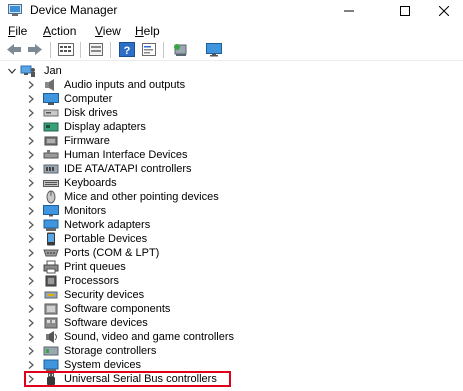  Describe the element at coordinates (147, 31) in the screenshot. I see `menu-help: Help` at that location.